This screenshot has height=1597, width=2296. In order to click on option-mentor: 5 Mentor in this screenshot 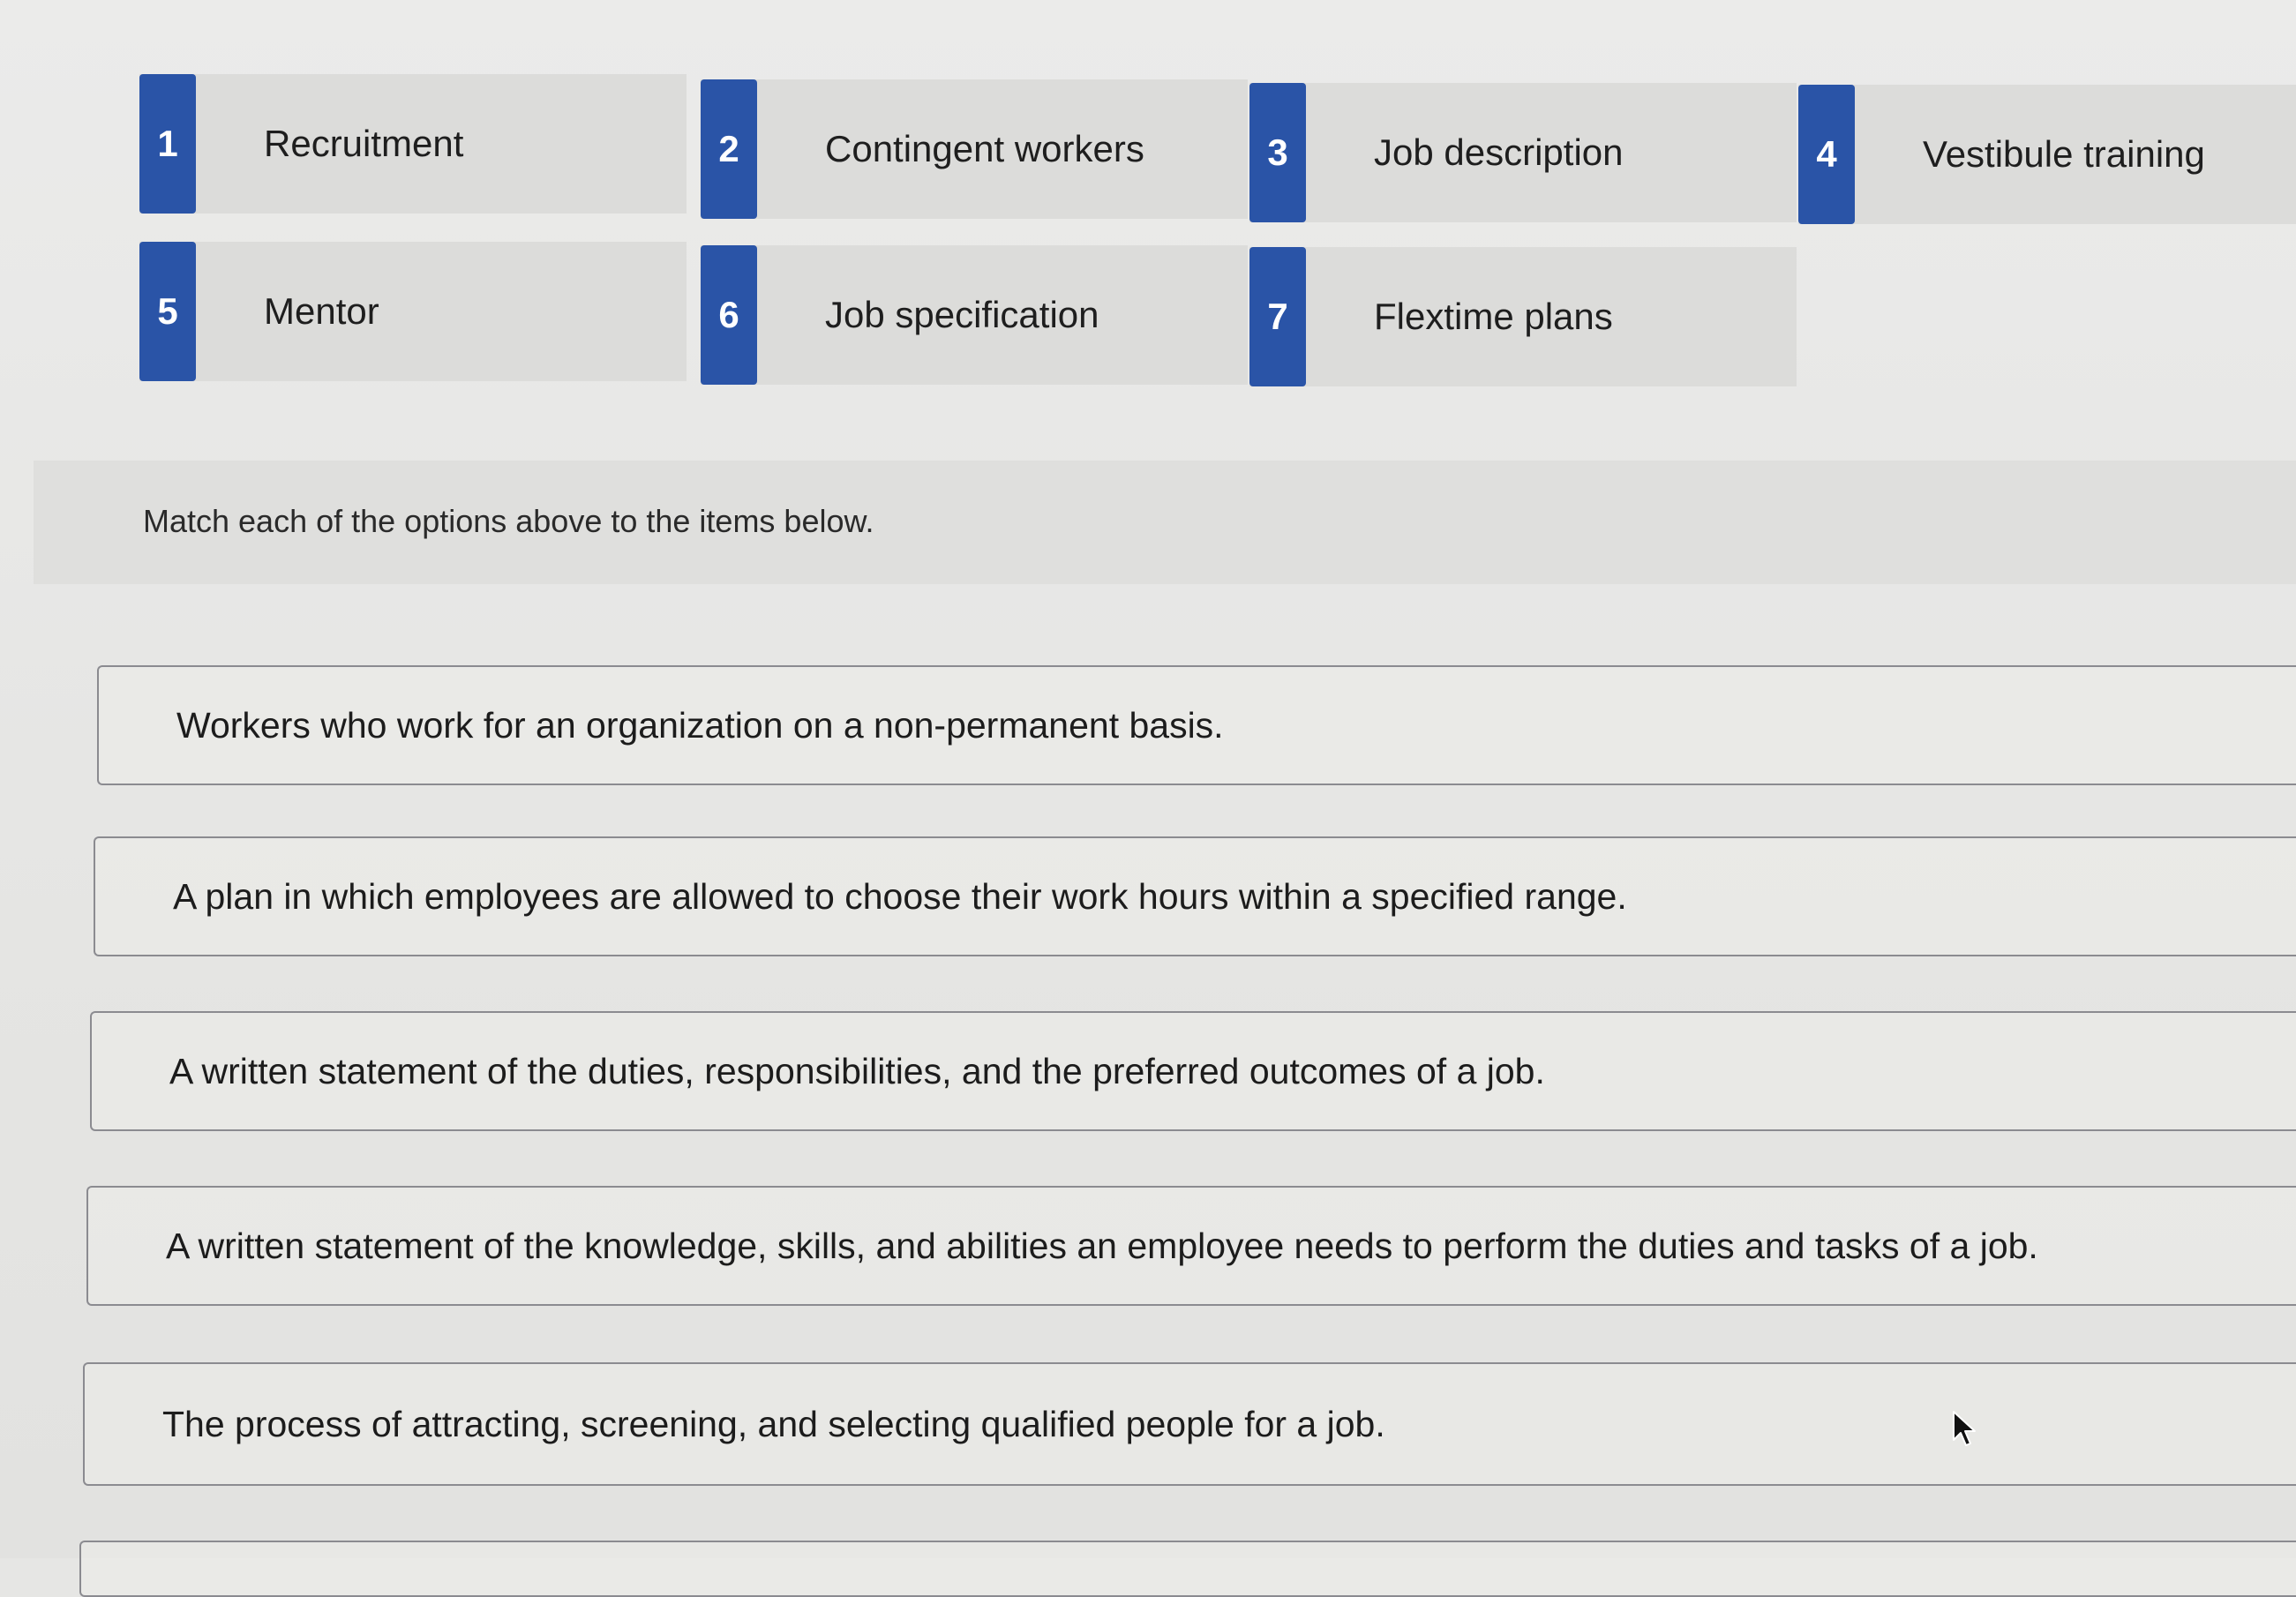, I will do `click(413, 311)`.